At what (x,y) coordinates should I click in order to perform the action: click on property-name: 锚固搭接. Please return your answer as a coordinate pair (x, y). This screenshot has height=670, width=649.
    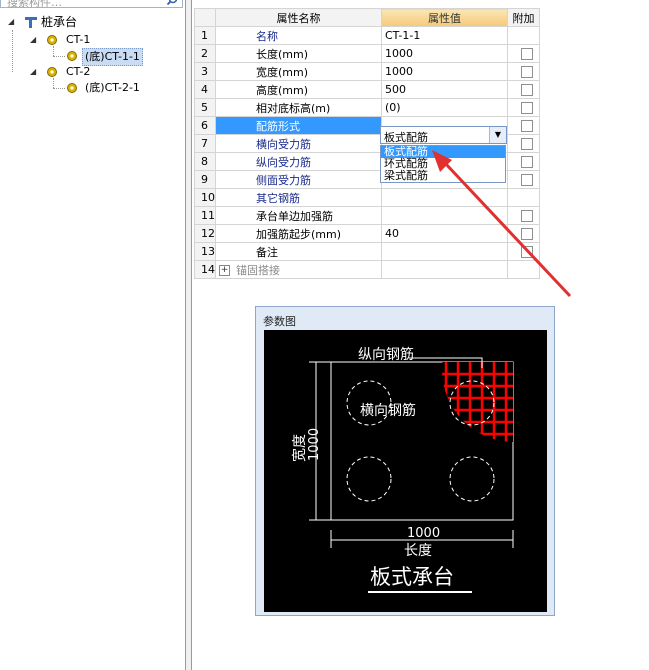
    Looking at the image, I should click on (258, 270).